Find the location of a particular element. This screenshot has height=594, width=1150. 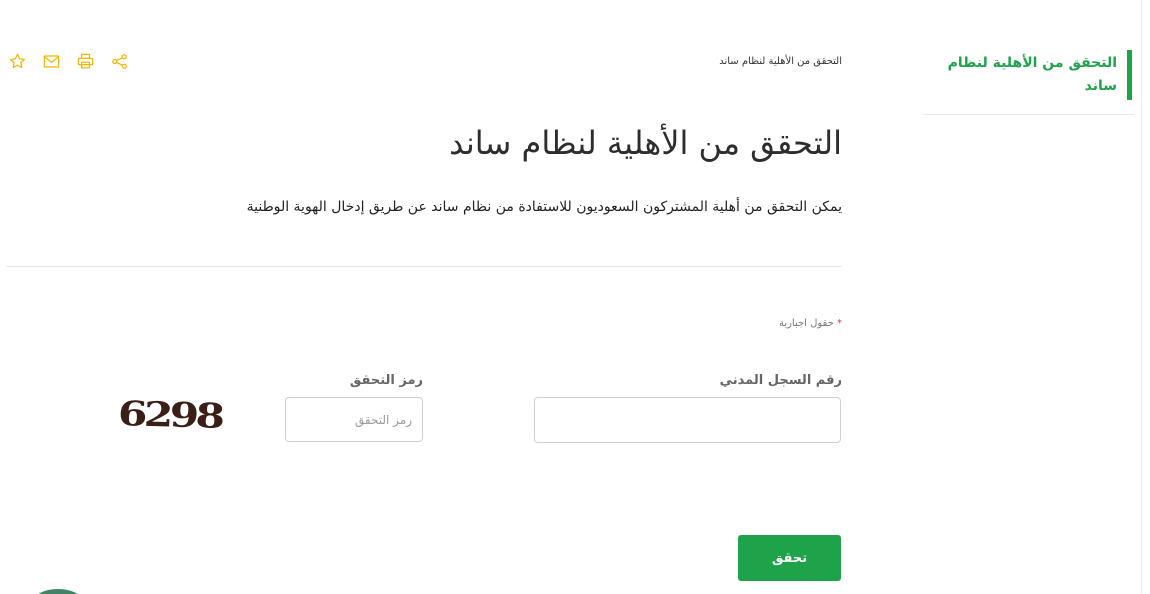

national-id-label: رقم السجل المدني is located at coordinates (780, 380).